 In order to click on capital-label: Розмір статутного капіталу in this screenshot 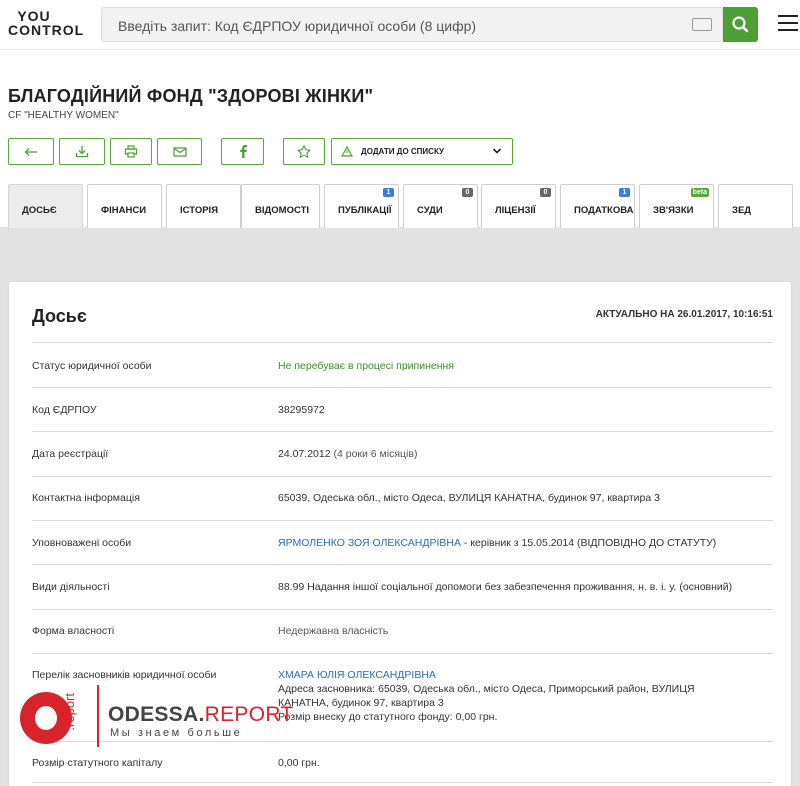, I will do `click(97, 763)`.